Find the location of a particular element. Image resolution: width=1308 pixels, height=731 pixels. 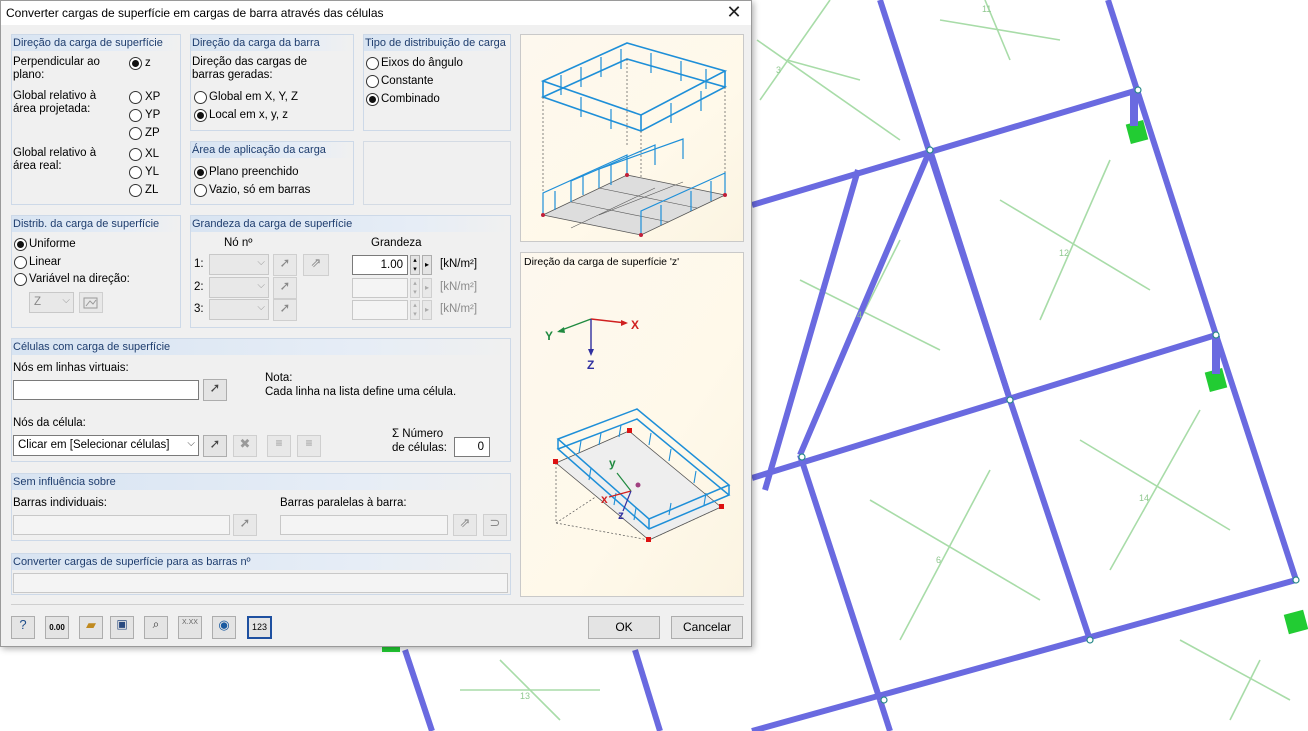

parallel-members-input is located at coordinates (364, 525).